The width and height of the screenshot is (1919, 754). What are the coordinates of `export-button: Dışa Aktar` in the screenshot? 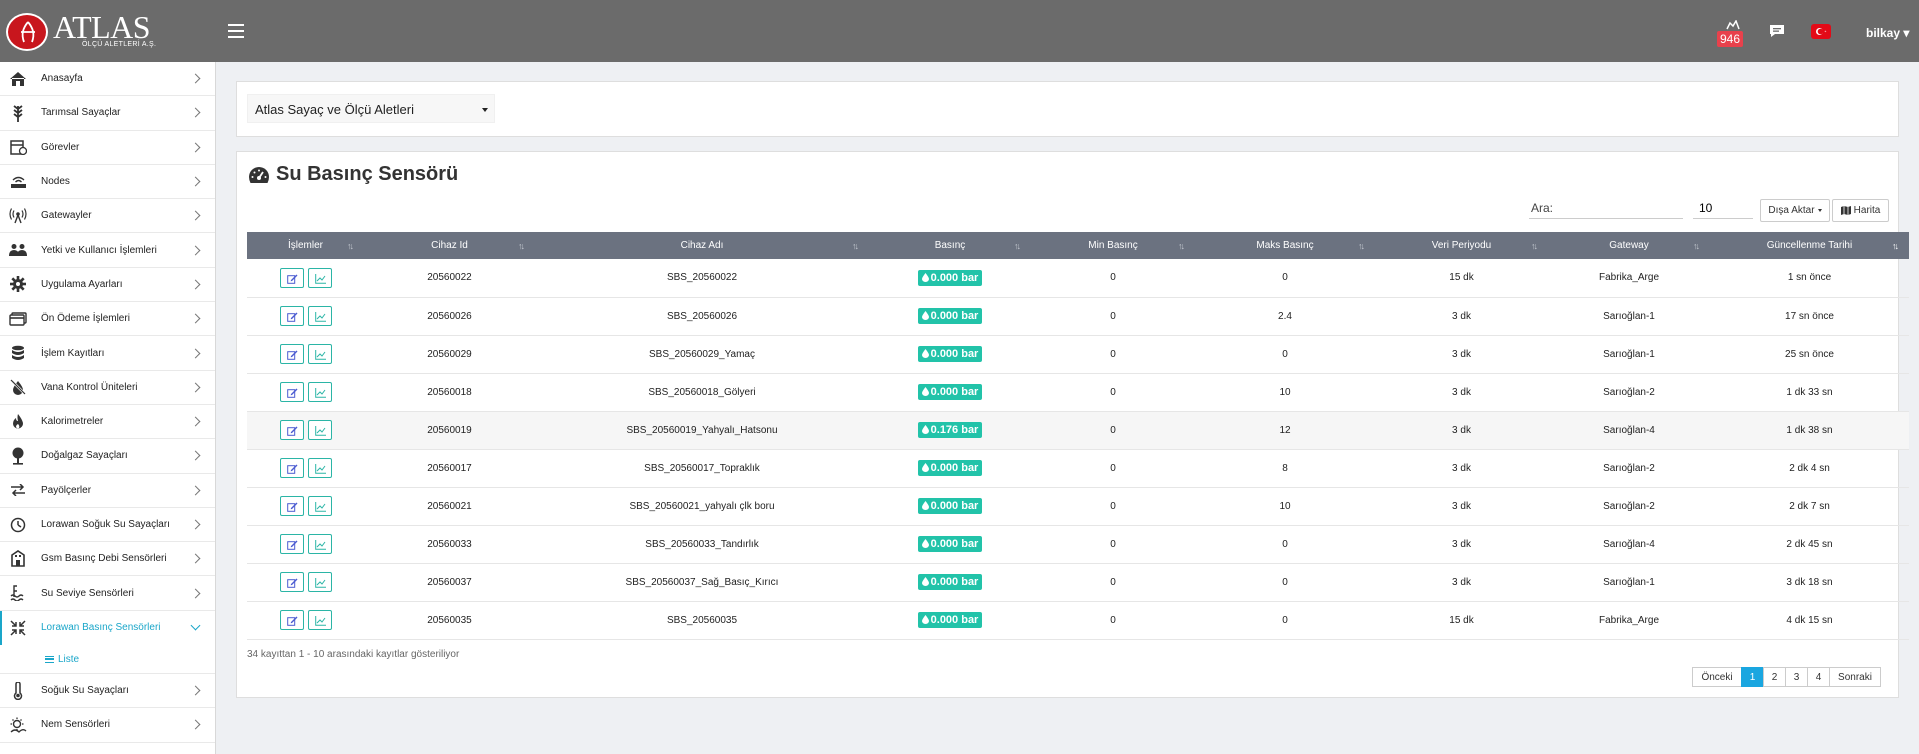 It's located at (1795, 210).